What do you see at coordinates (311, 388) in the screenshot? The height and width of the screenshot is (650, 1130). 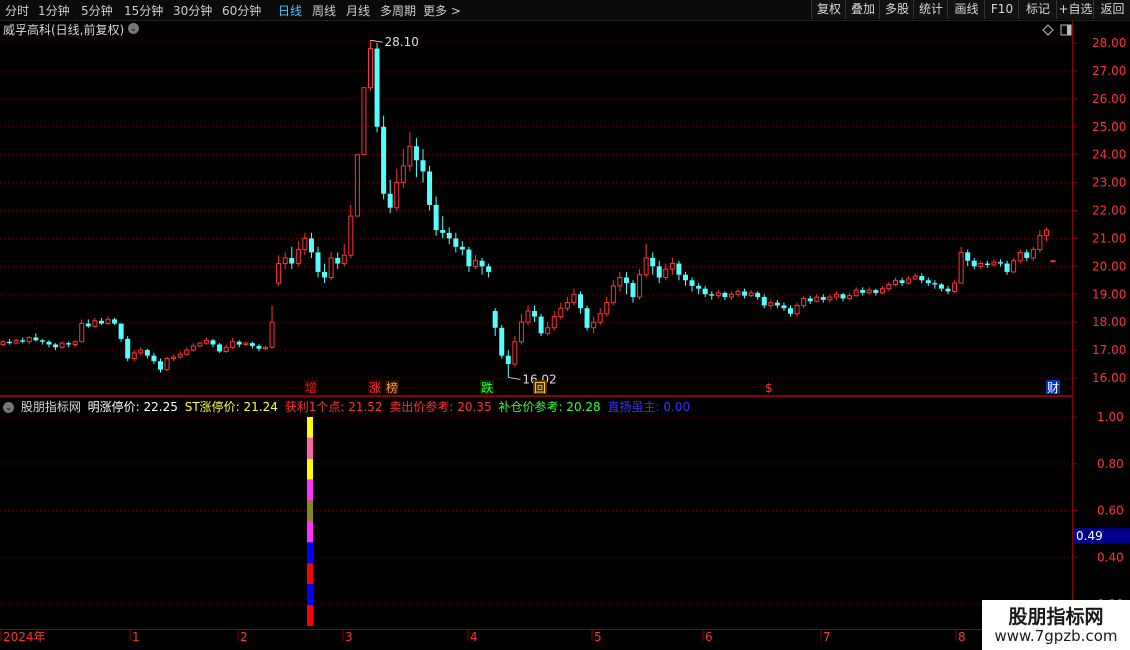 I see `event-marker: 增` at bounding box center [311, 388].